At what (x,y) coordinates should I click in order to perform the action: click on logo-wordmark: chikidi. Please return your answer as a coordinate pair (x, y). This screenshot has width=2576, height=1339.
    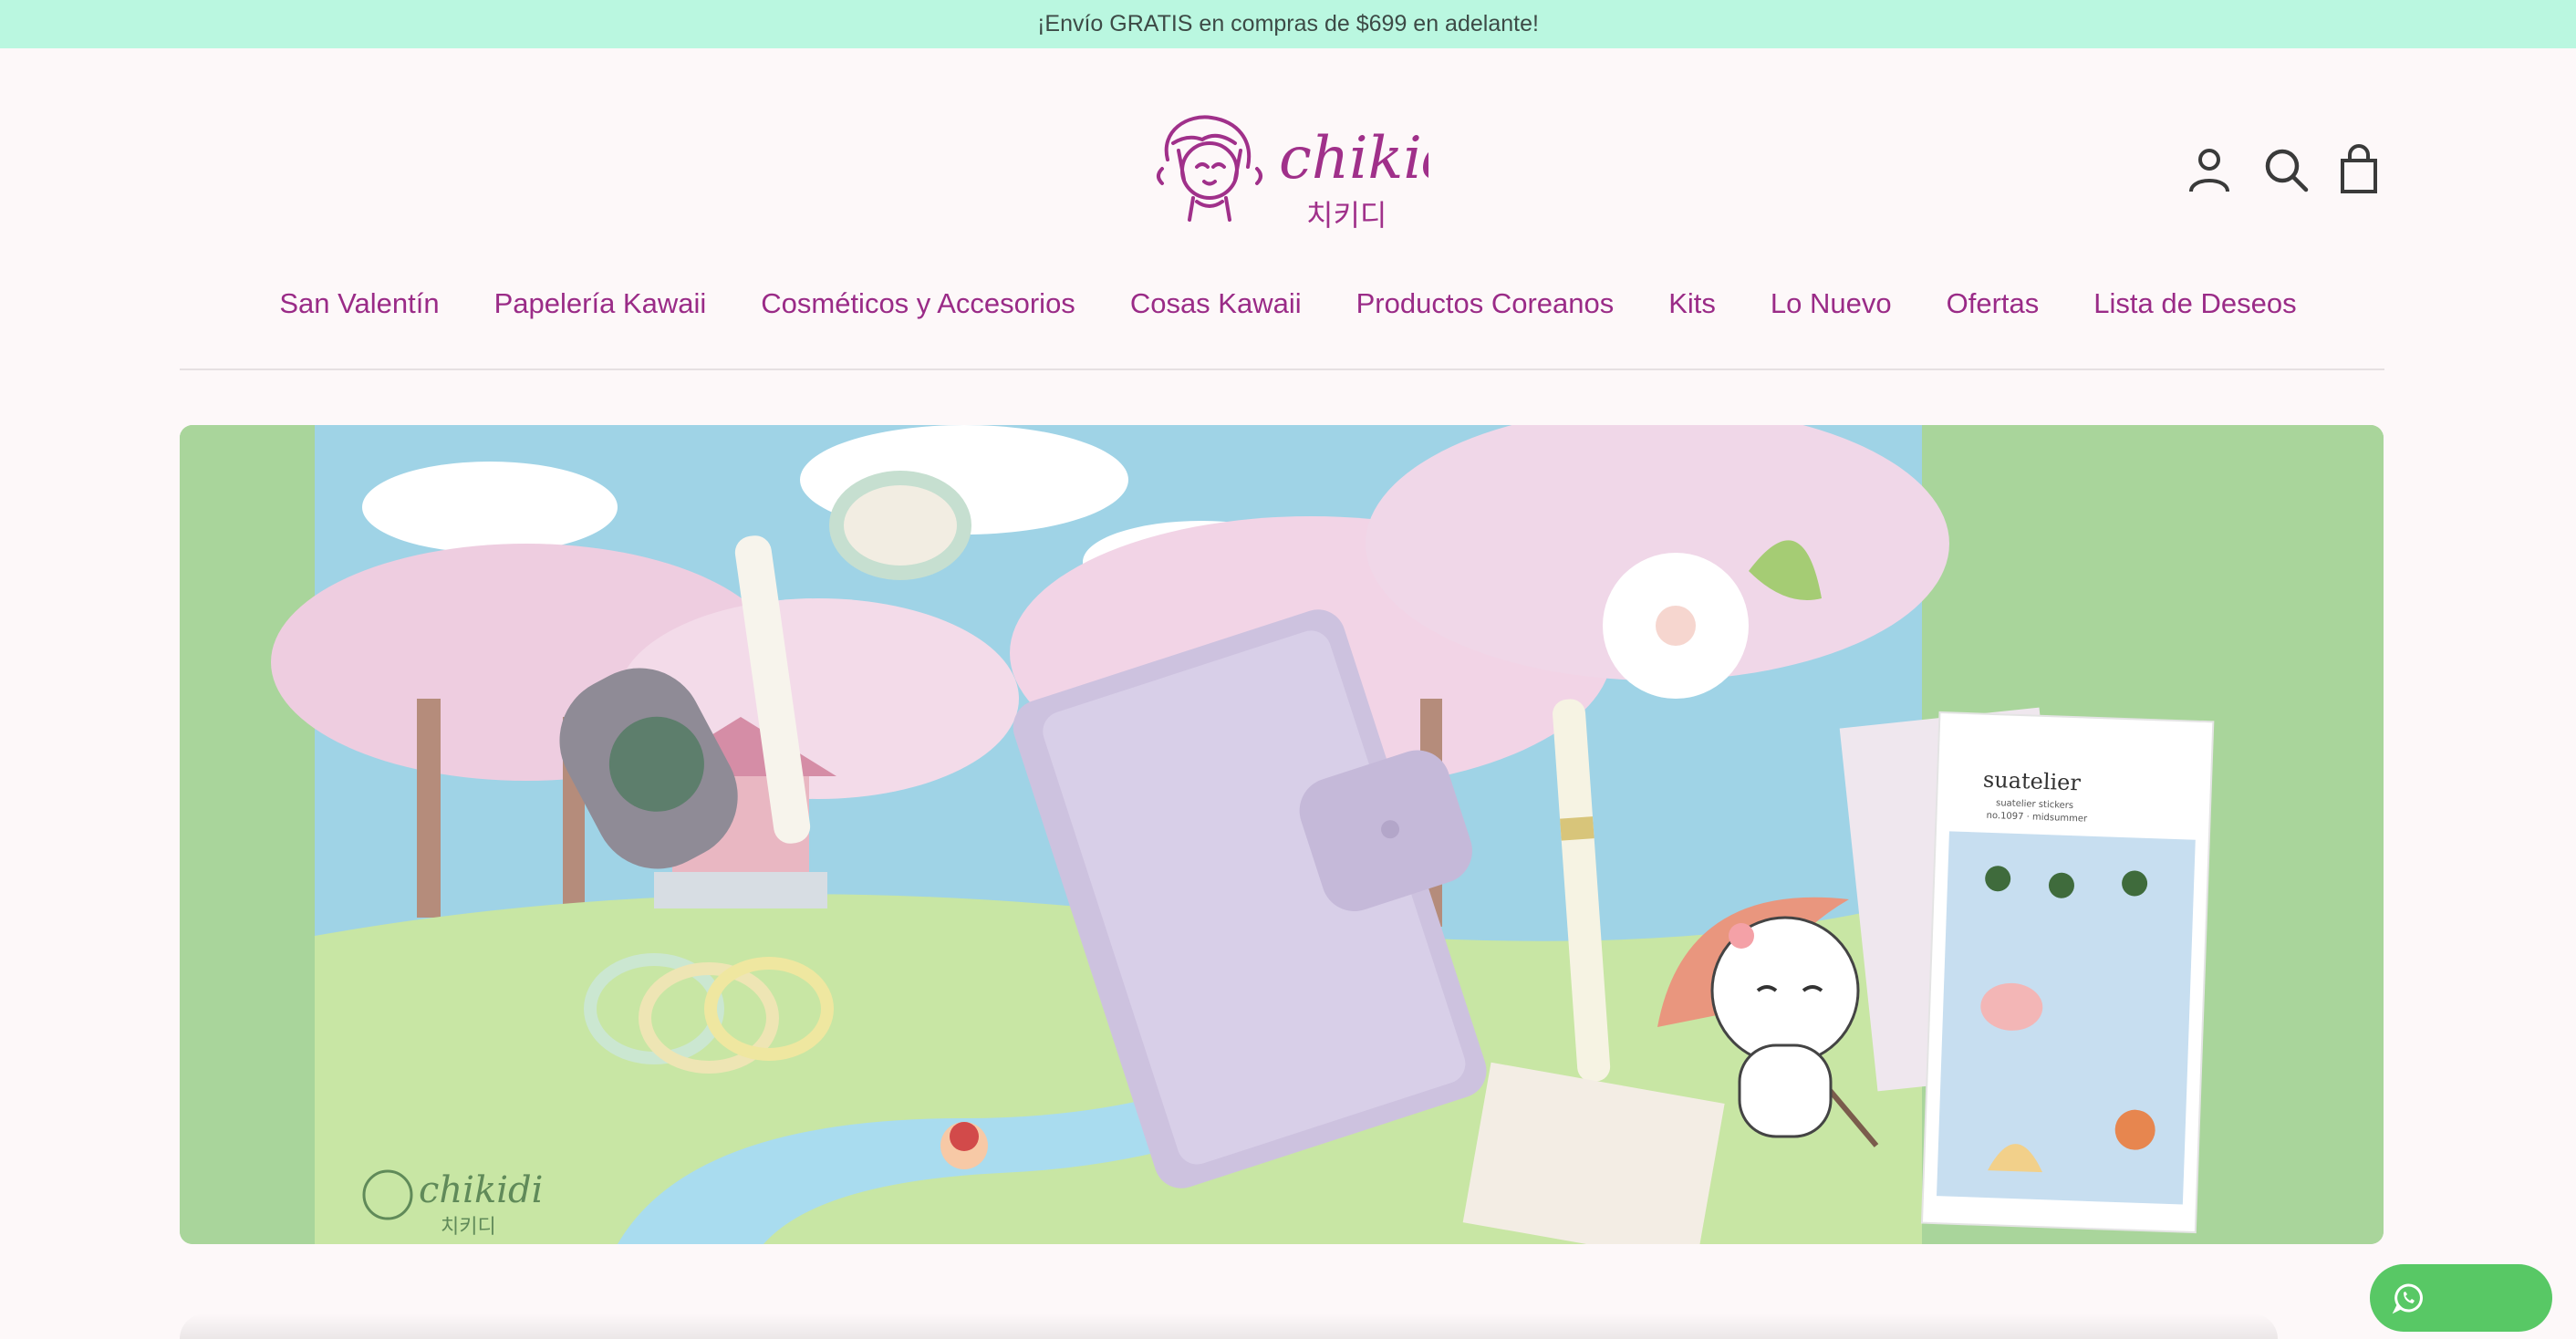
    Looking at the image, I should click on (1353, 158).